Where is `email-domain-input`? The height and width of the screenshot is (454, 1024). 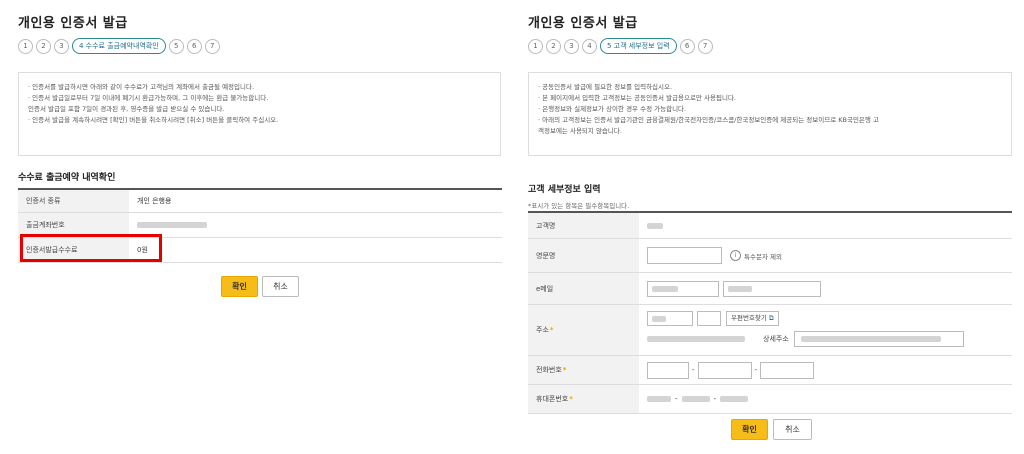
email-domain-input is located at coordinates (772, 288).